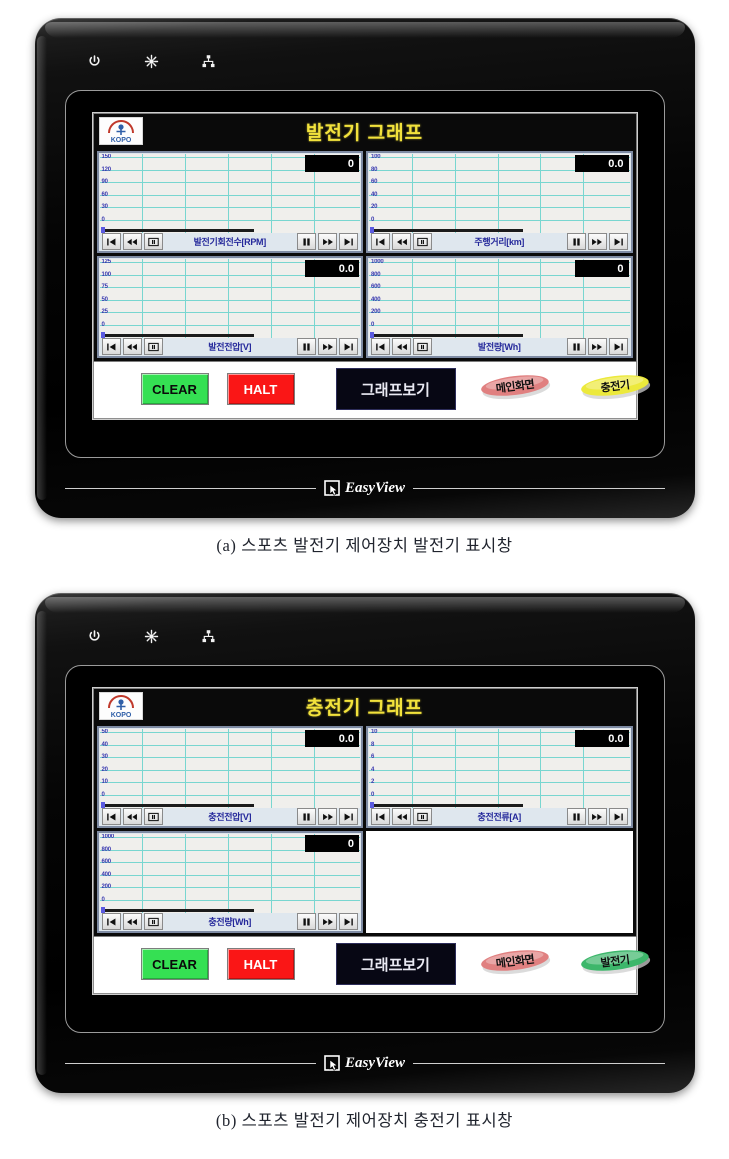  I want to click on trend-toolbar: 충전전압[V], so click(229, 816).